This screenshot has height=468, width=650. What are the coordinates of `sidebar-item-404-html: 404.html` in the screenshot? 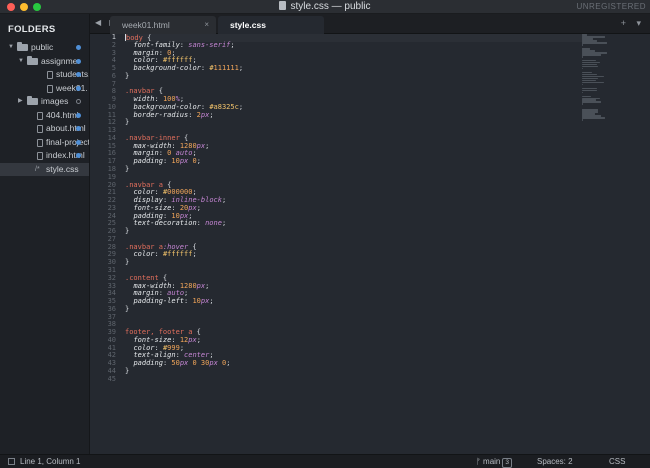 It's located at (44, 116).